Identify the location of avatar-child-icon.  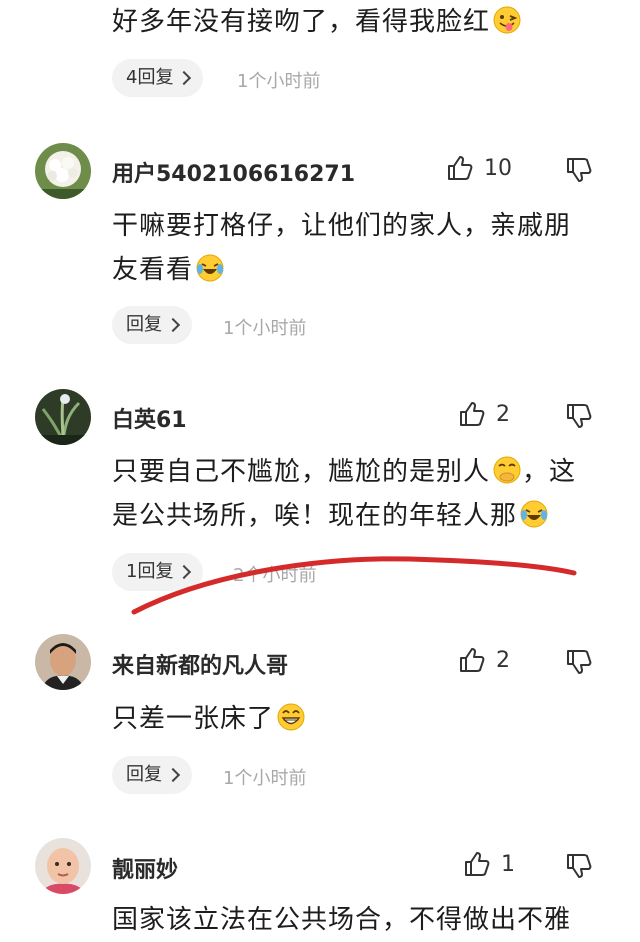
(63, 866).